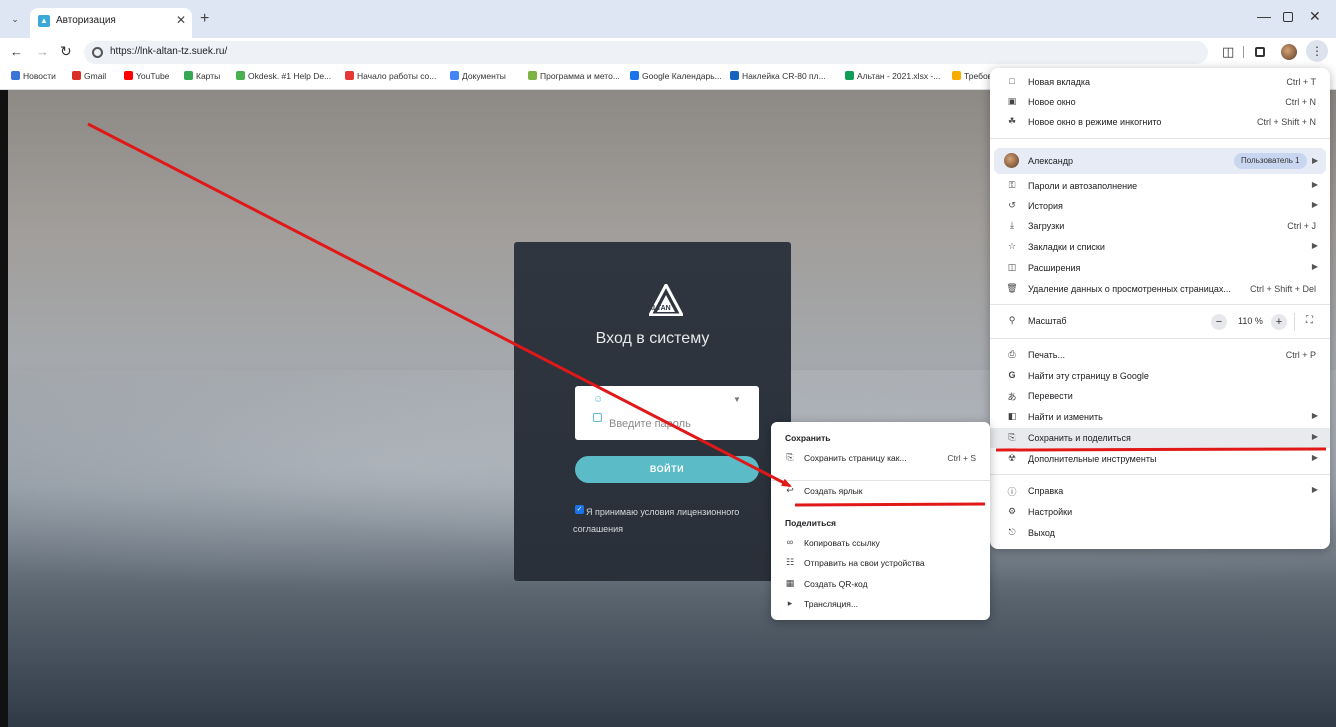 Image resolution: width=1336 pixels, height=727 pixels. What do you see at coordinates (1045, 206) in the screenshot?
I see `menu-label: История` at bounding box center [1045, 206].